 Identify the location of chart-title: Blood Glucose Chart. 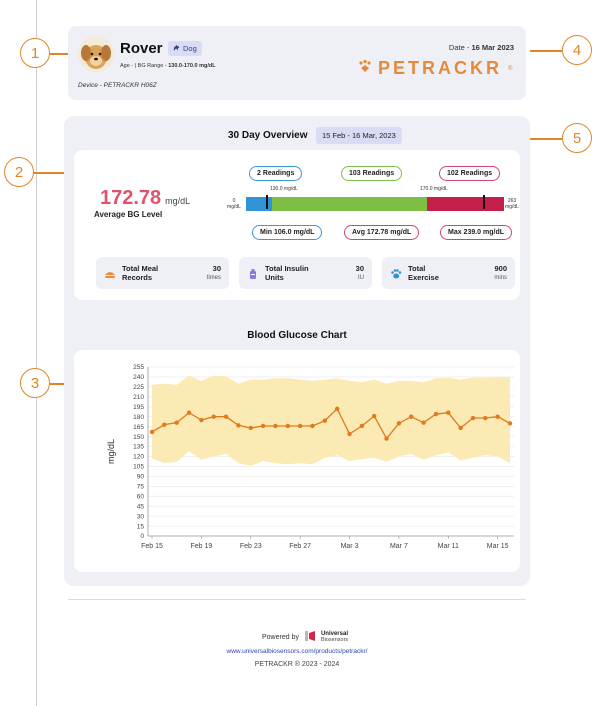
(297, 335).